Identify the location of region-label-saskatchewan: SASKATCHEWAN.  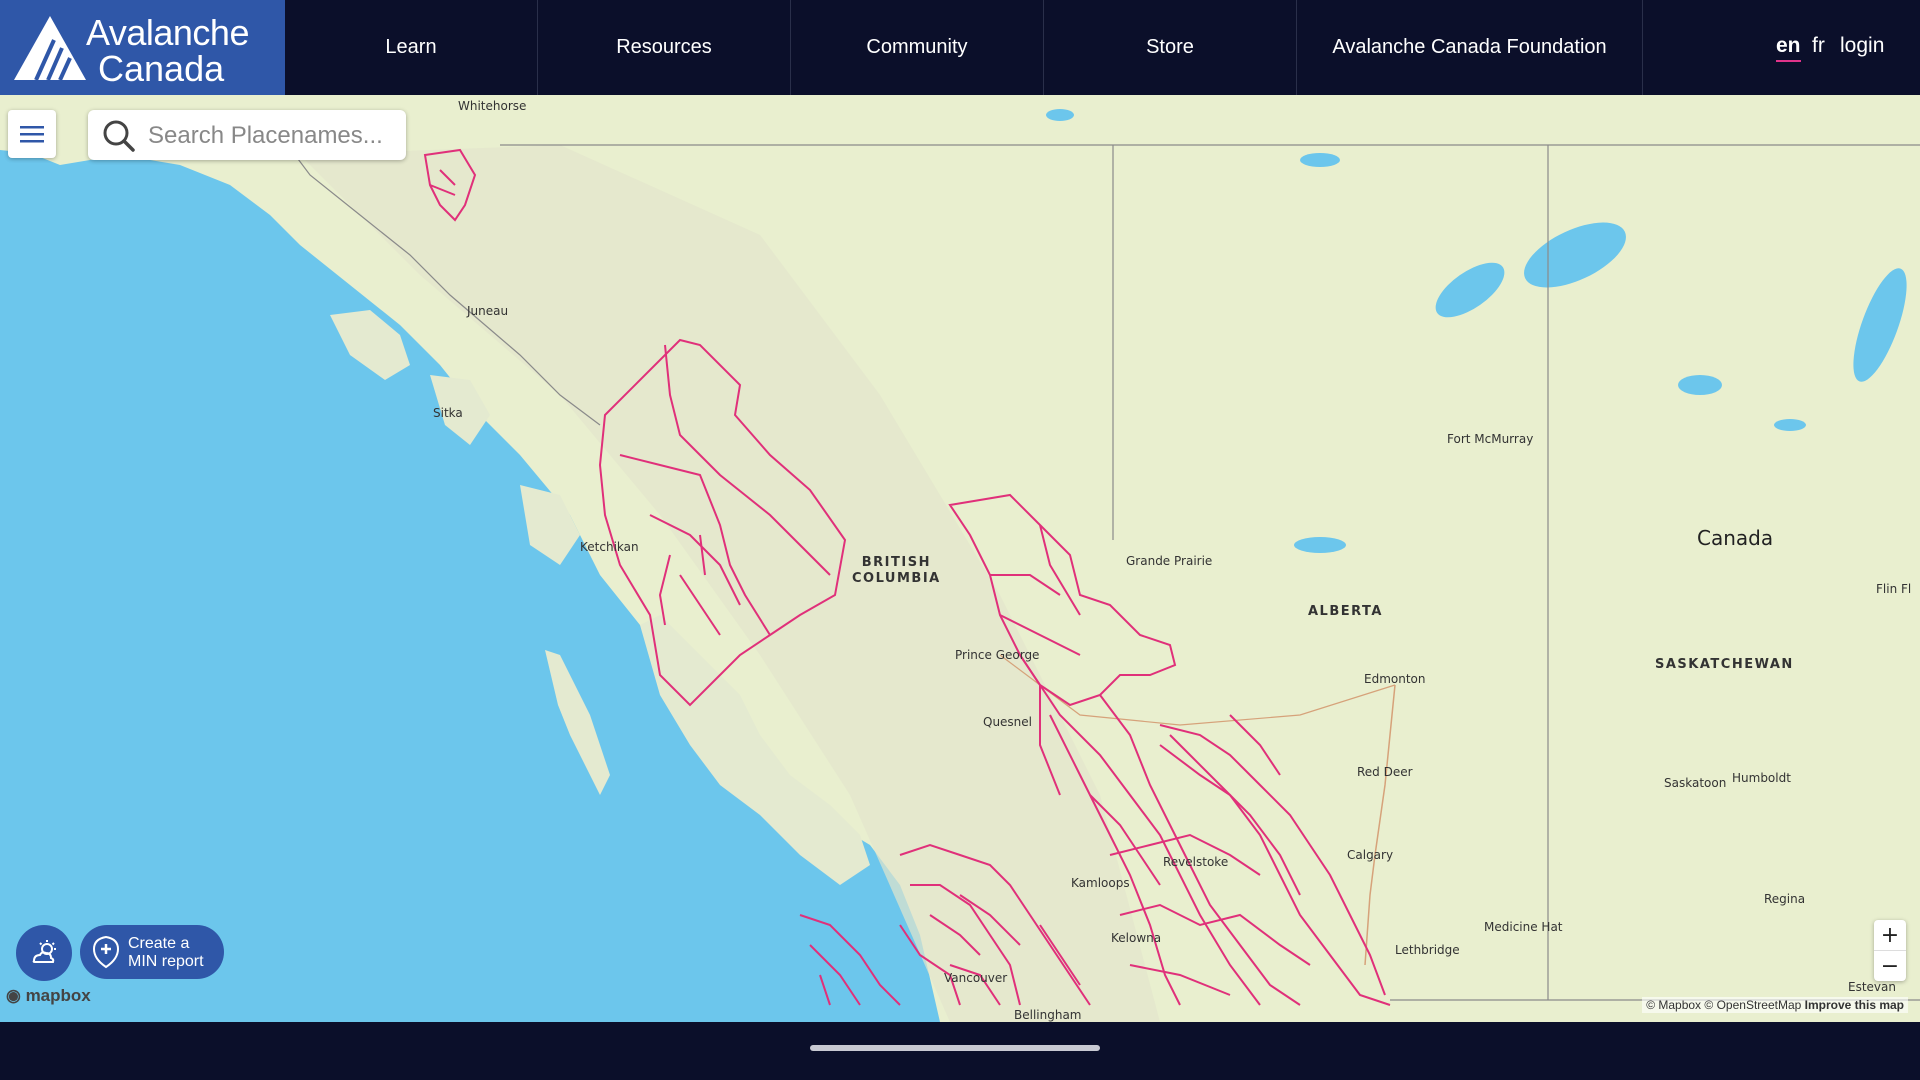
(1724, 664).